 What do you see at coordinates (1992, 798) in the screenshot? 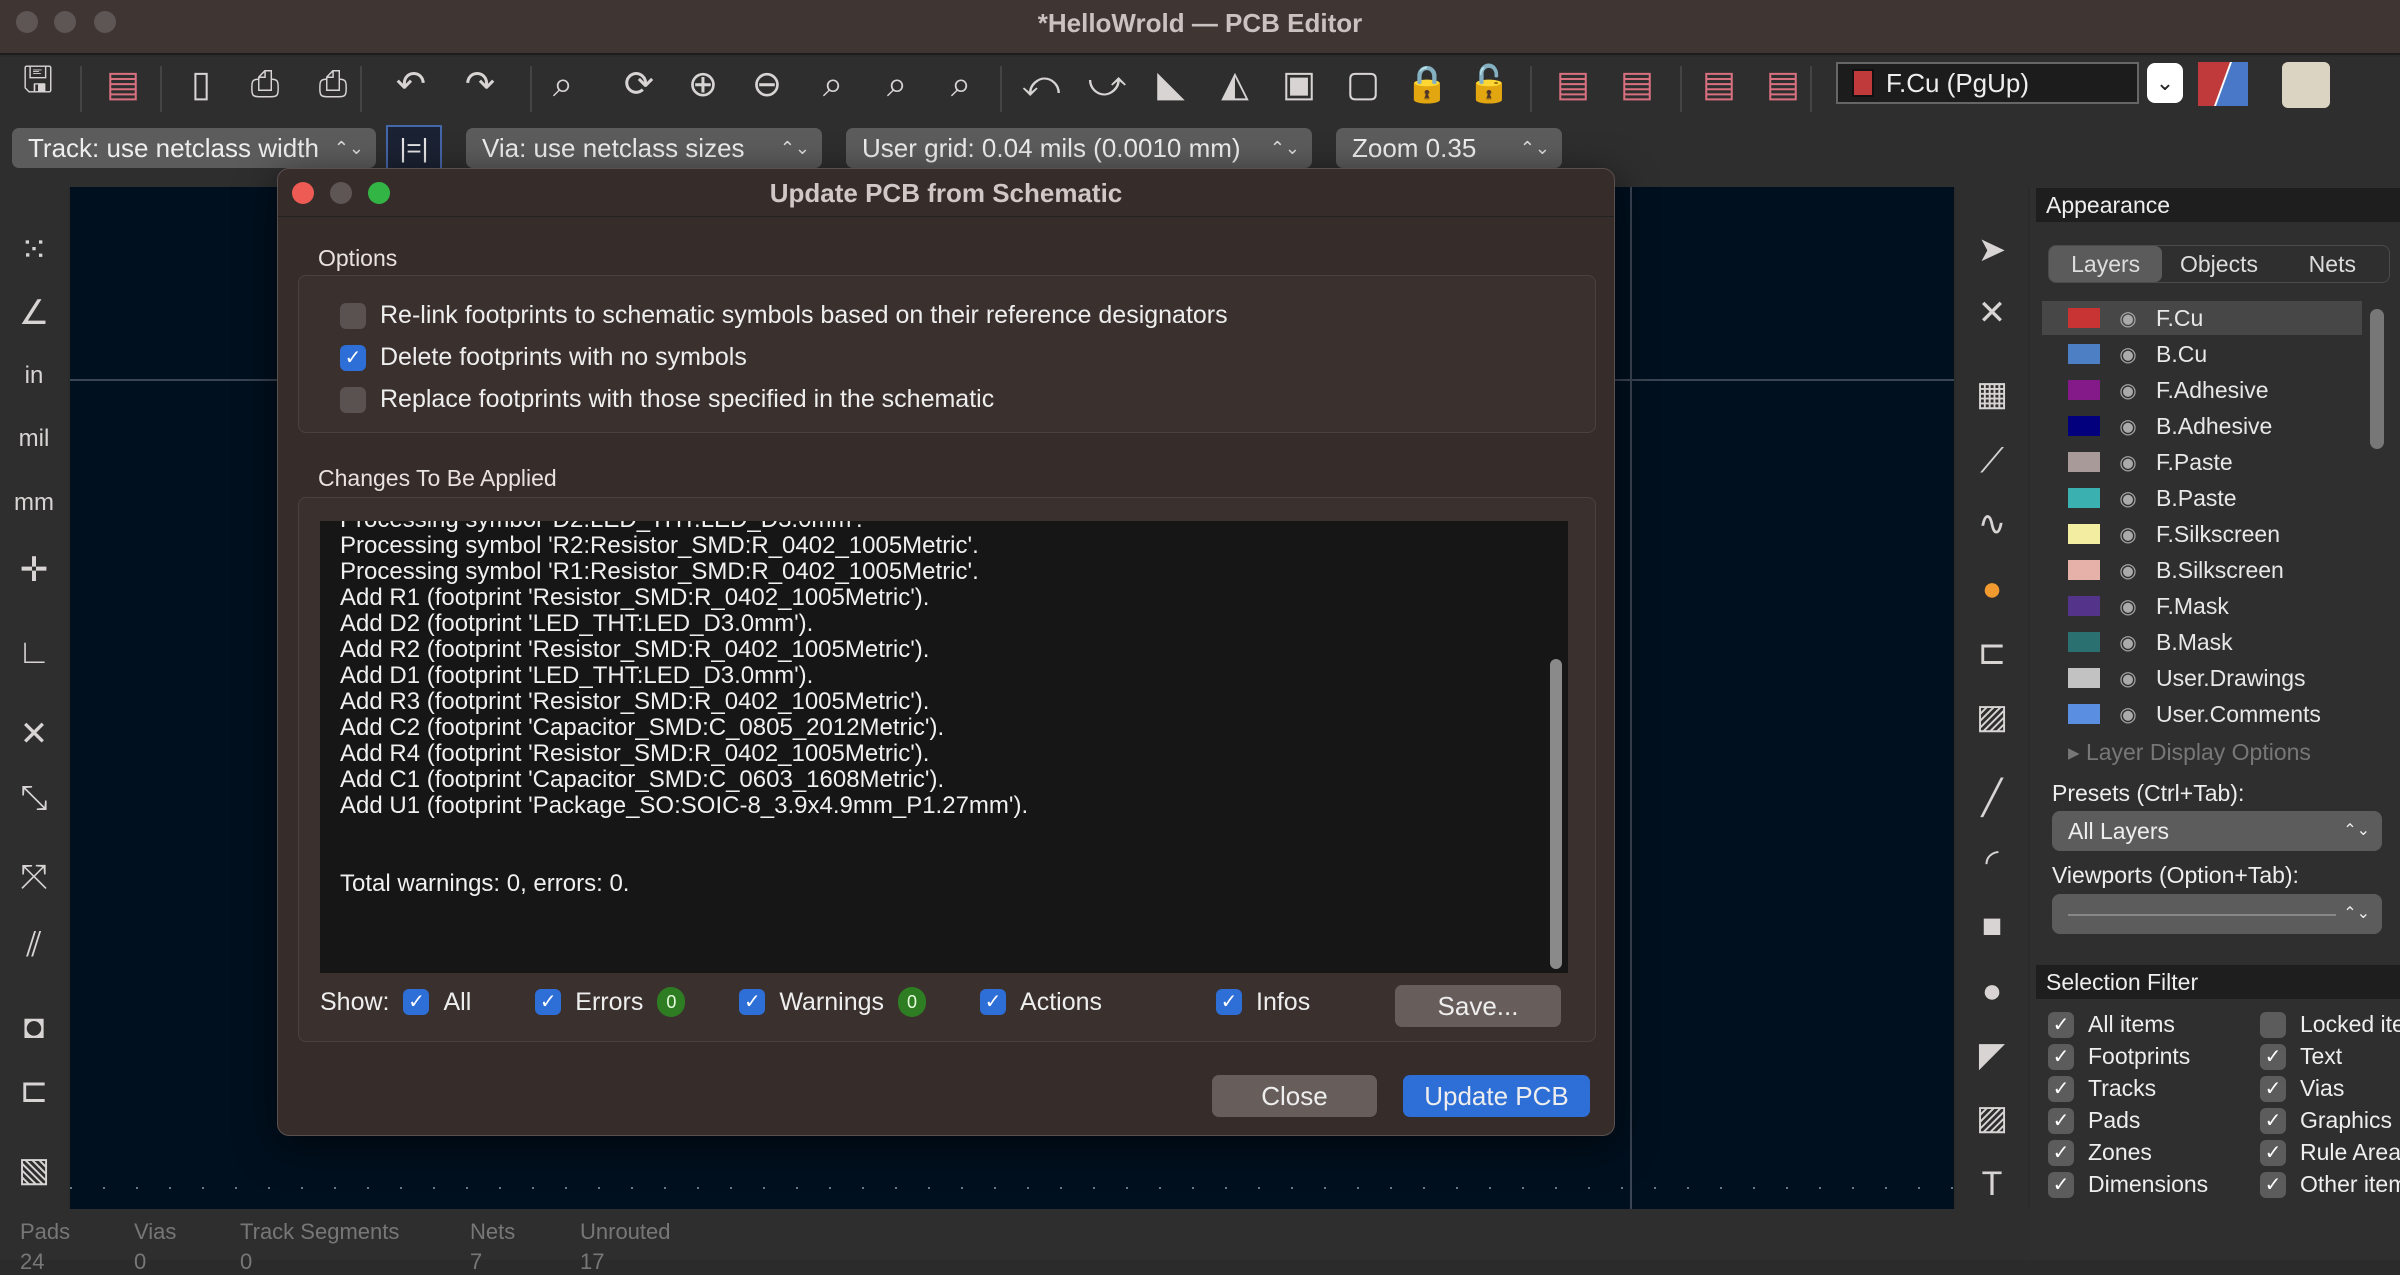
I see `line-icon: ╱` at bounding box center [1992, 798].